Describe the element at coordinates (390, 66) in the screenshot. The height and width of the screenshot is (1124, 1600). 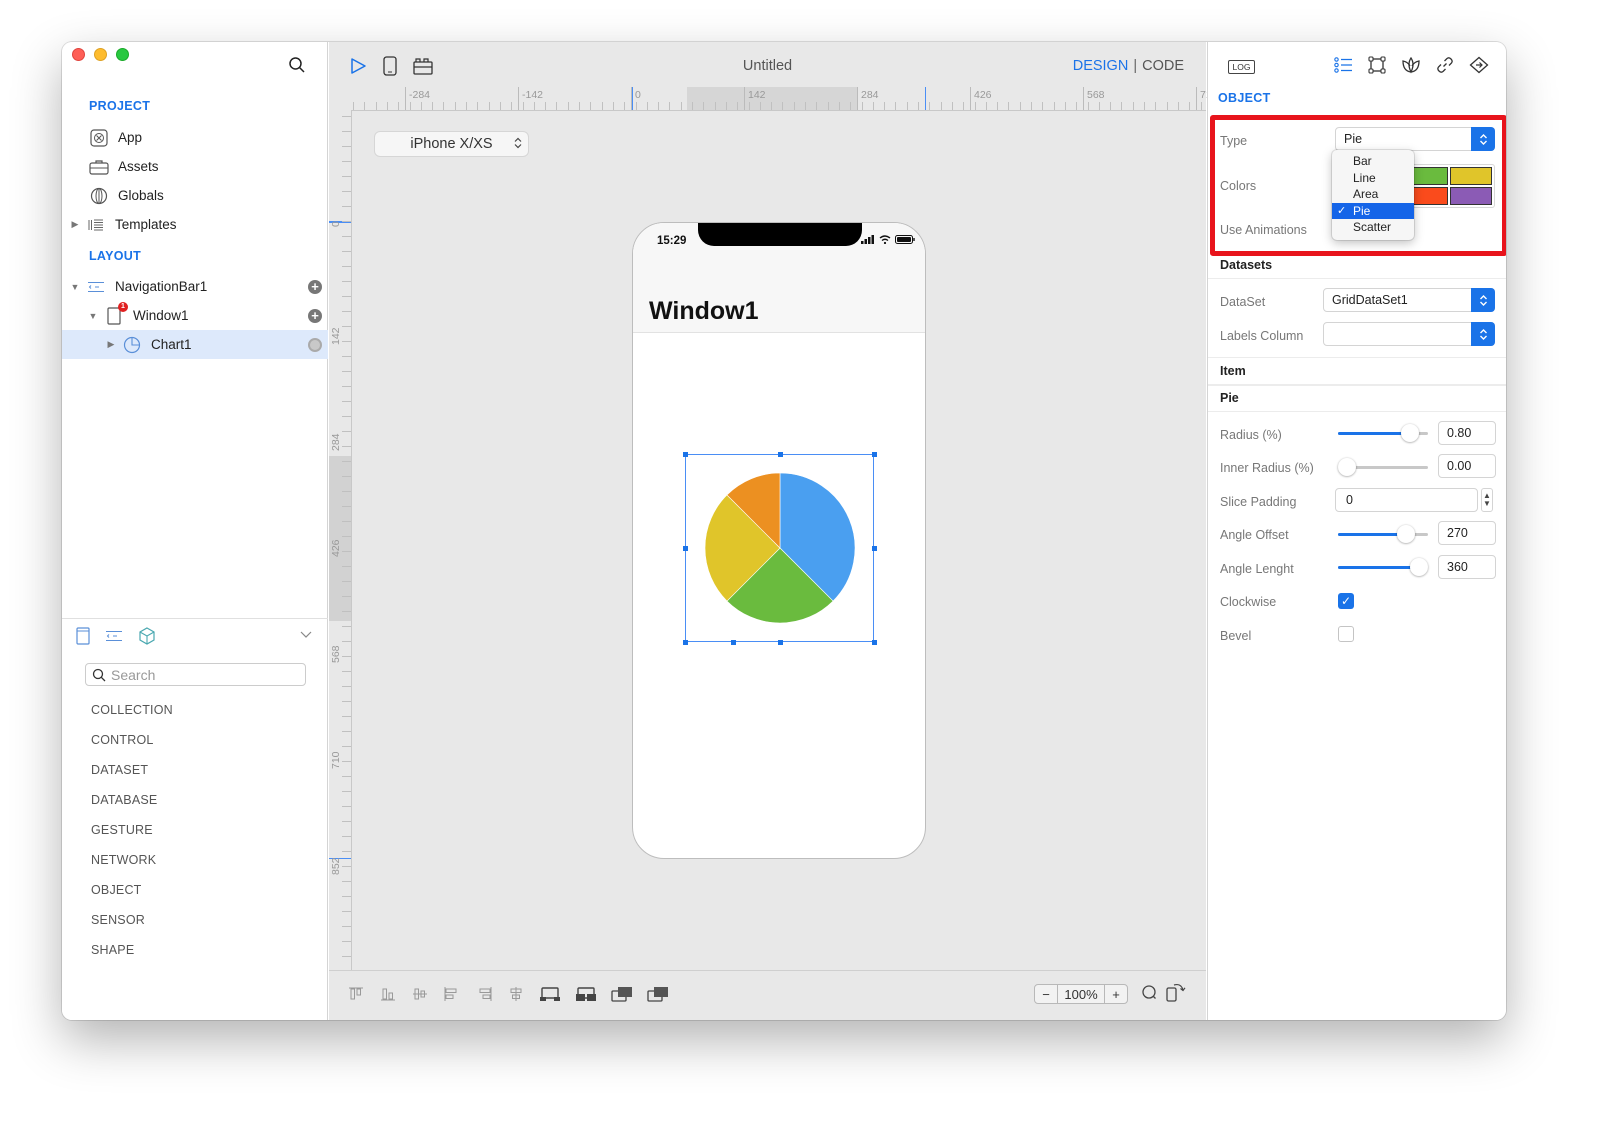
I see `device-preview-icon` at that location.